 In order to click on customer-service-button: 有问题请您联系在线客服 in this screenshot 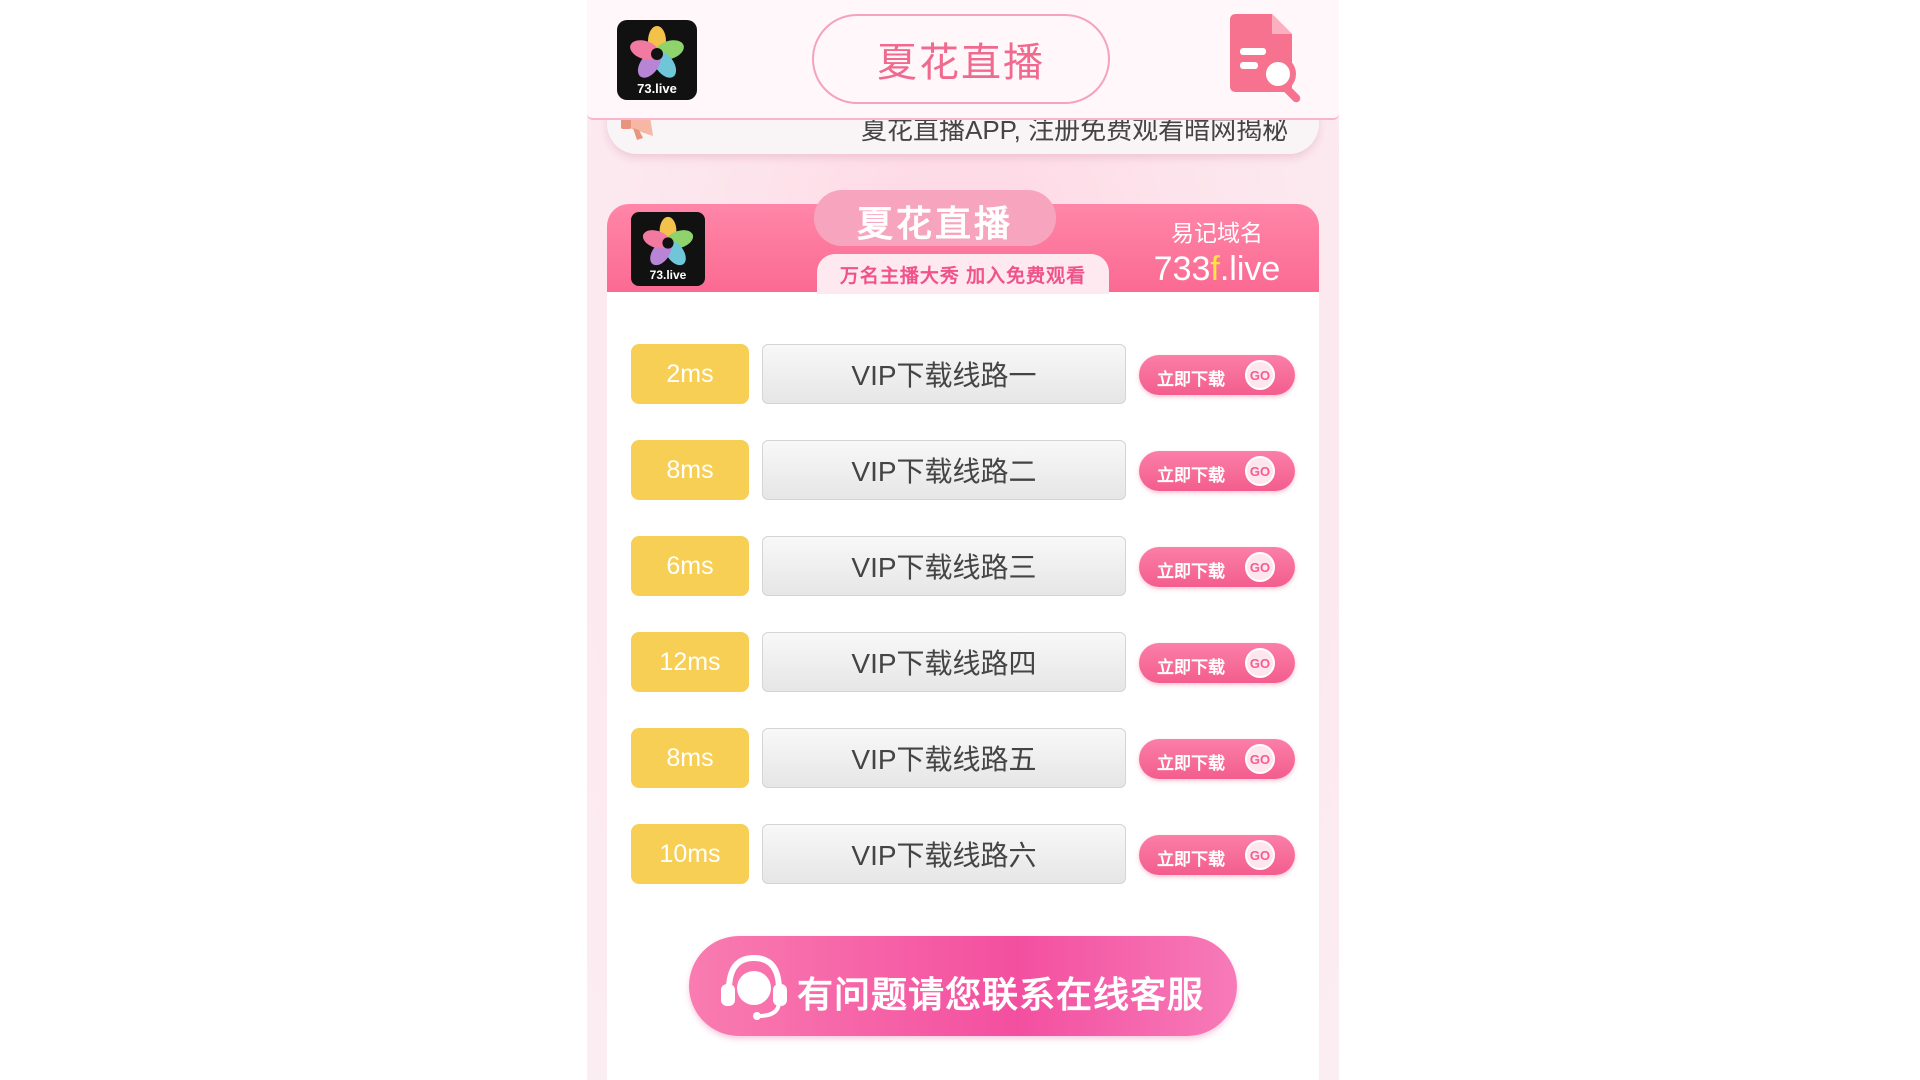, I will do `click(963, 986)`.